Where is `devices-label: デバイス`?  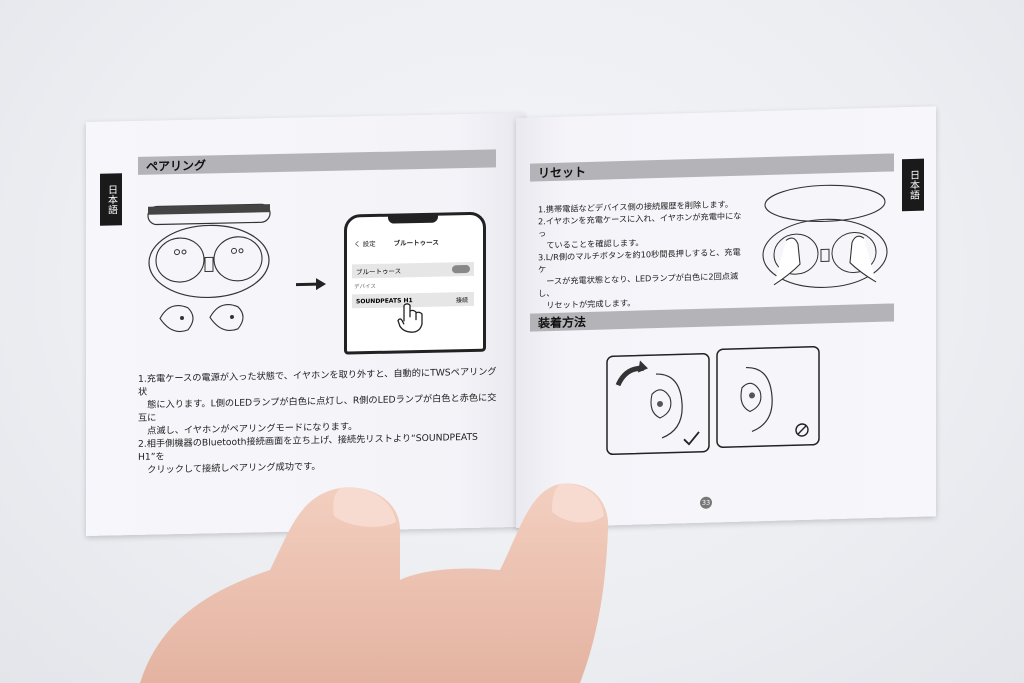 devices-label: デバイス is located at coordinates (365, 287).